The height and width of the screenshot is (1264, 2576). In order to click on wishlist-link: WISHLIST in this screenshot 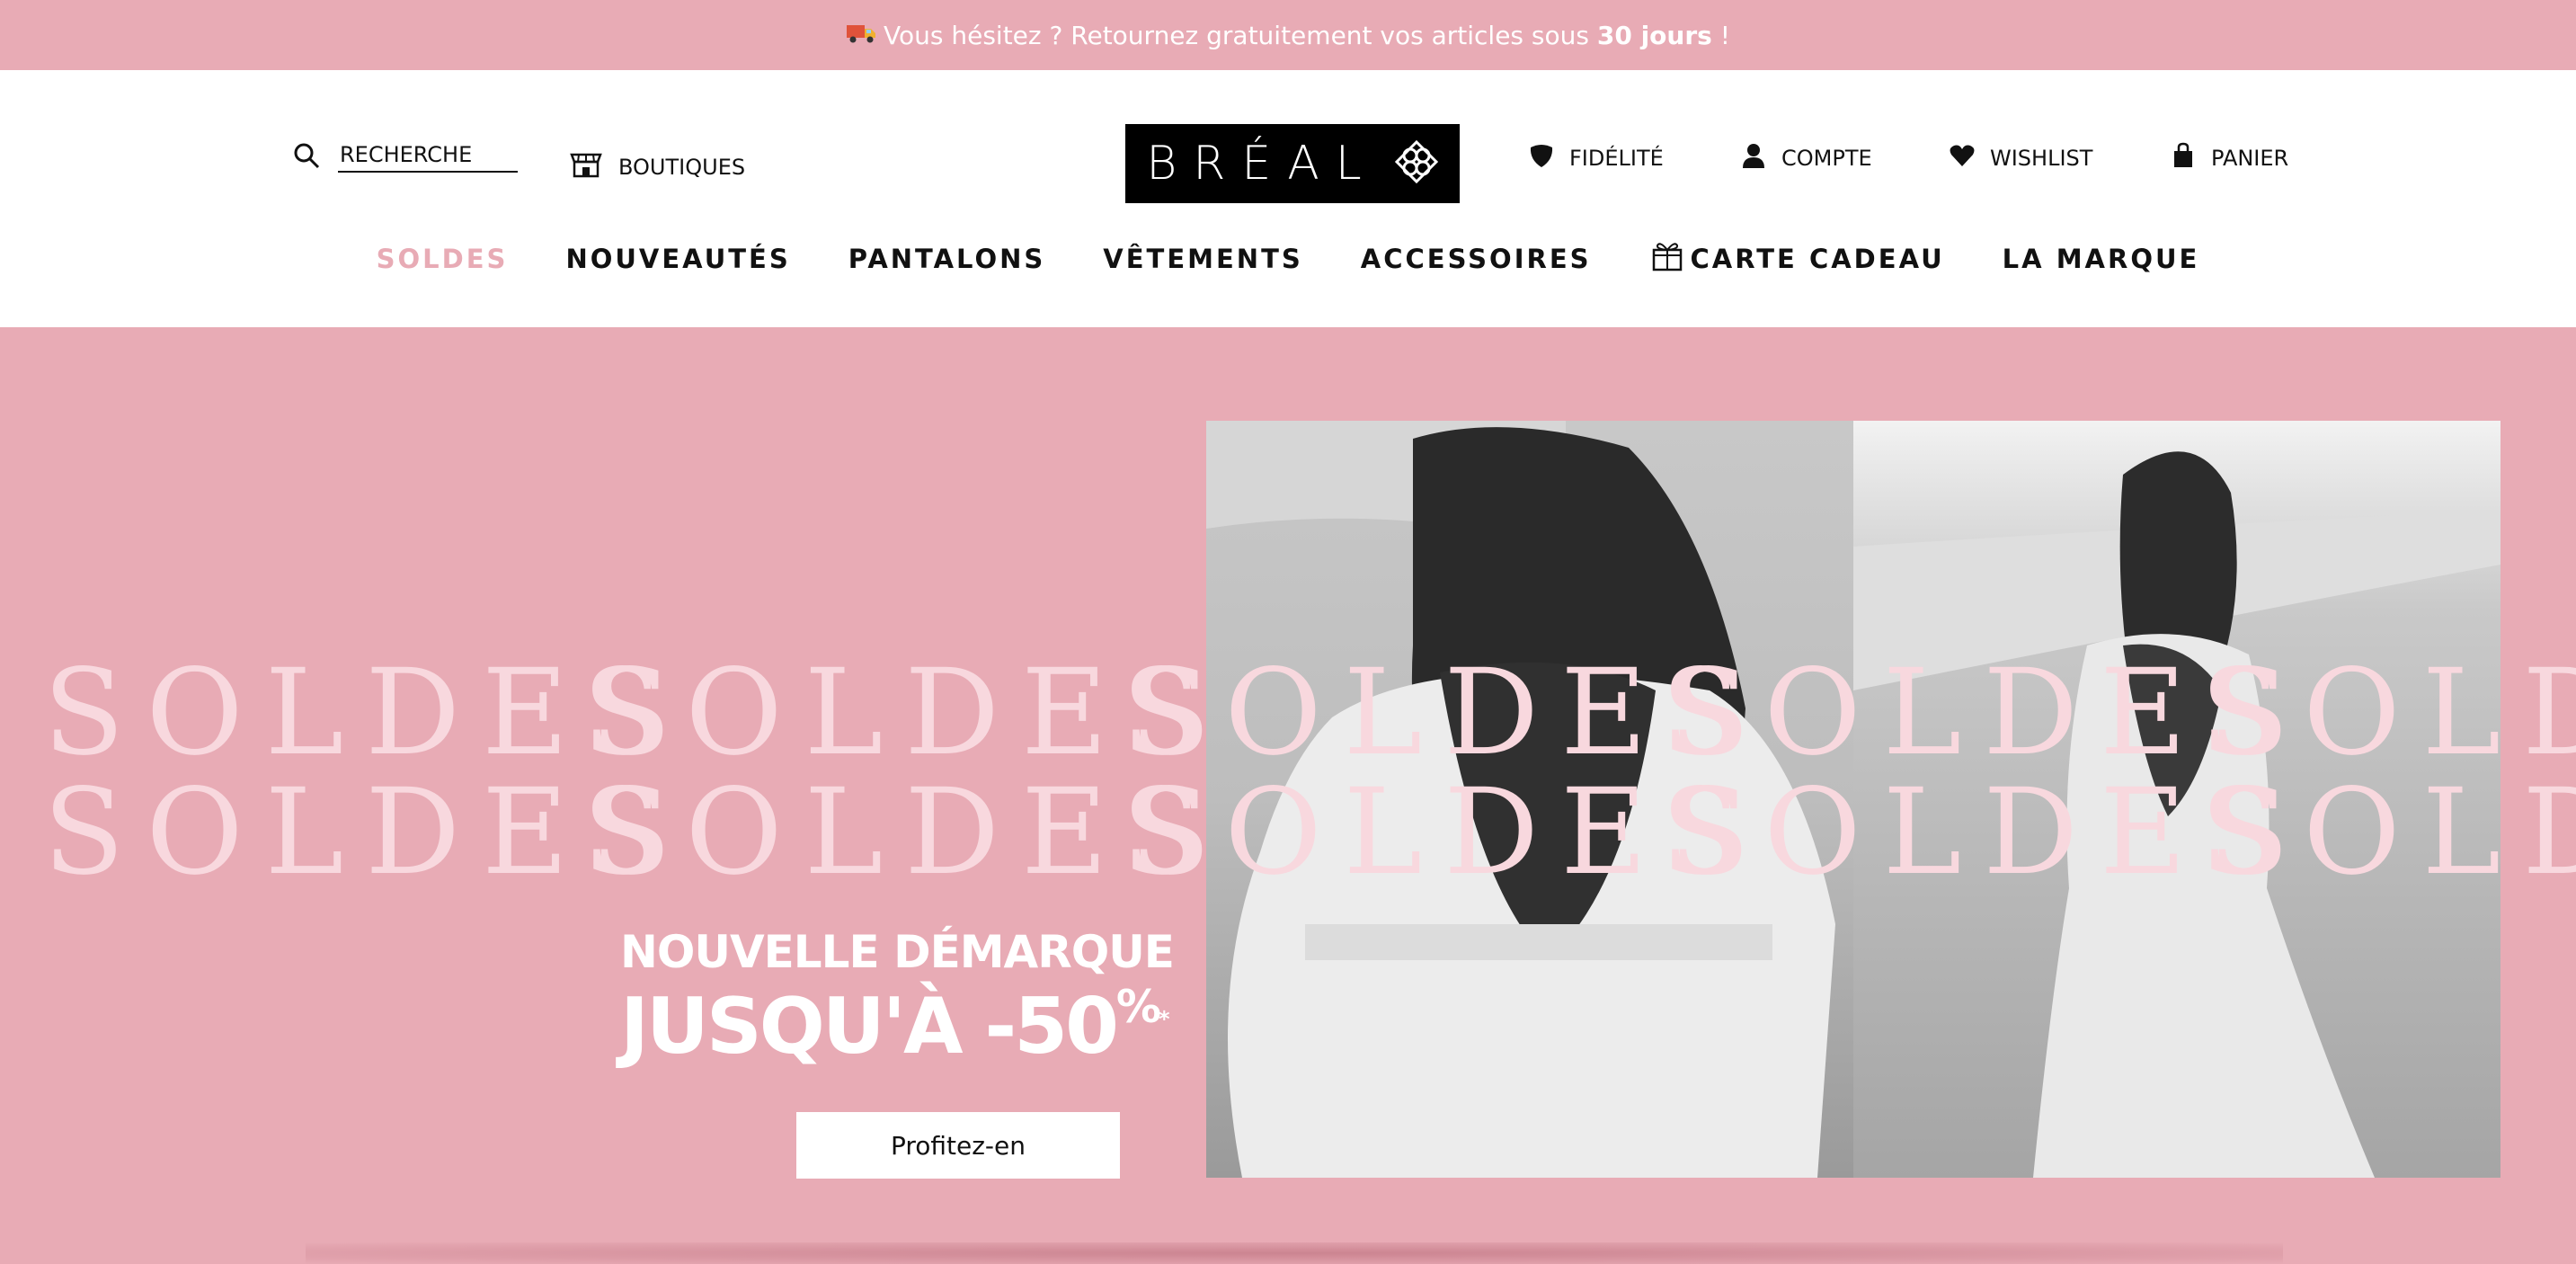, I will do `click(2020, 158)`.